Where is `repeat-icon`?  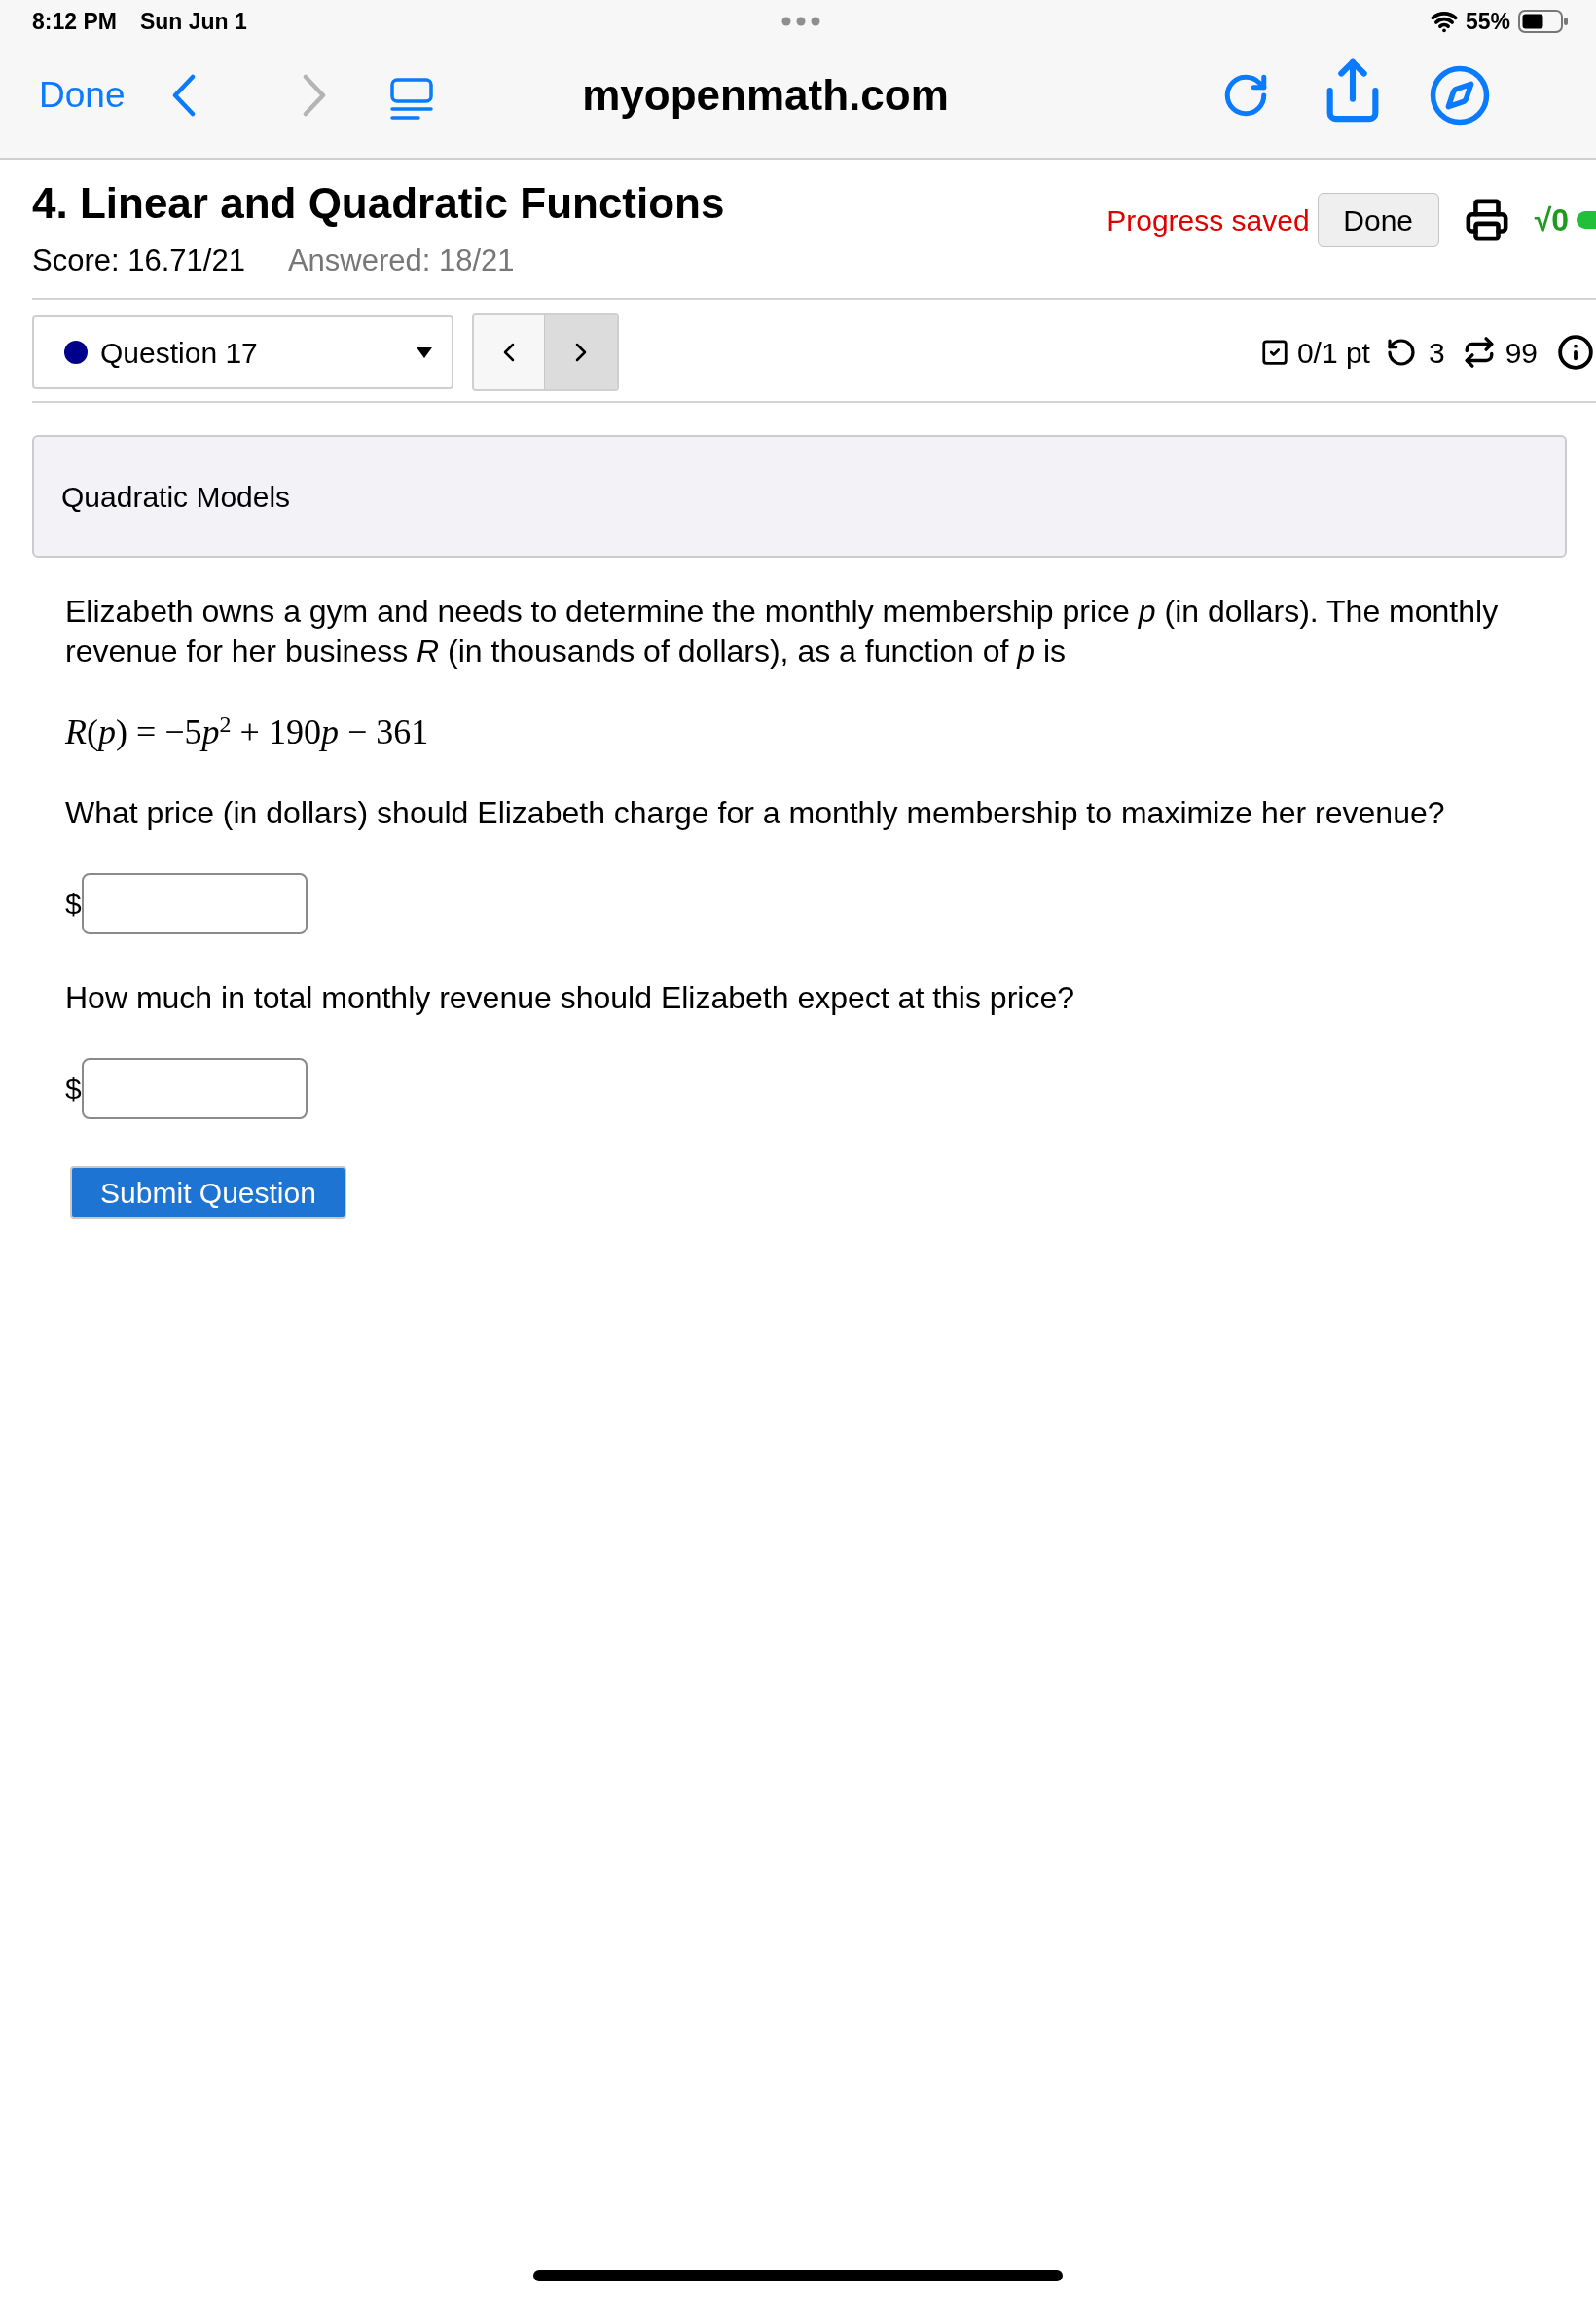
repeat-icon is located at coordinates (1479, 353).